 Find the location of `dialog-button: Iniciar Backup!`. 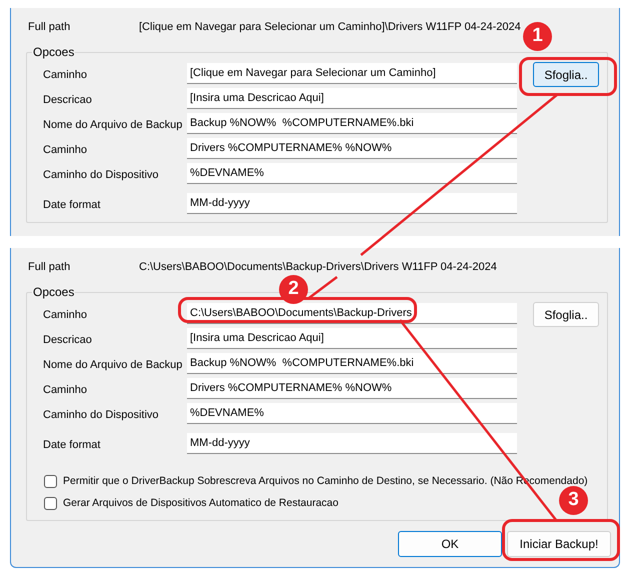

dialog-button: Iniciar Backup! is located at coordinates (559, 543).